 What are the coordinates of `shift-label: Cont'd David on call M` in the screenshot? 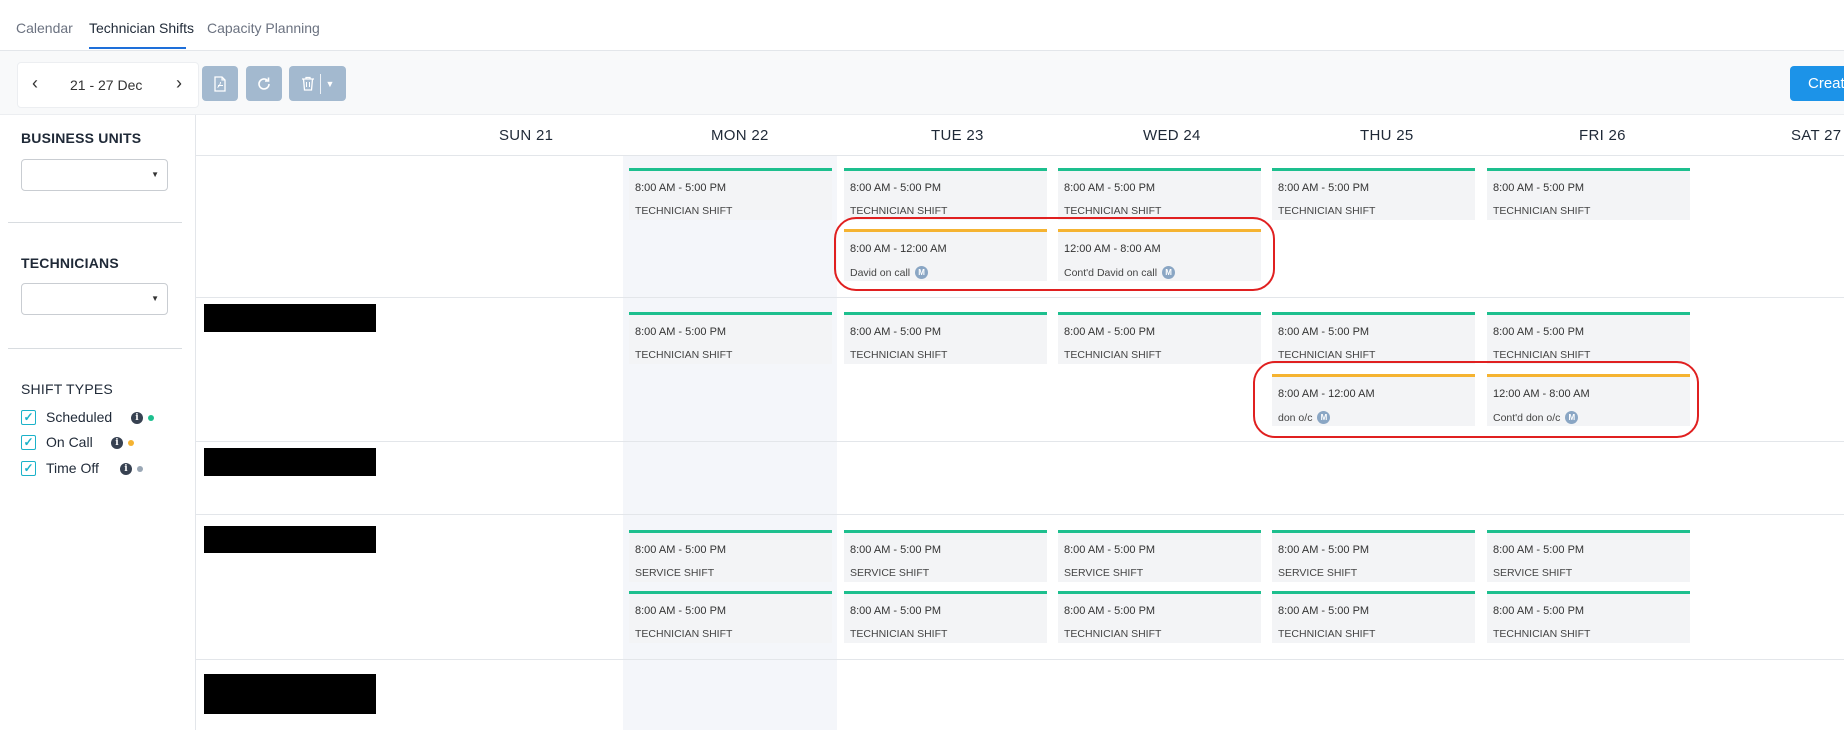 It's located at (1120, 272).